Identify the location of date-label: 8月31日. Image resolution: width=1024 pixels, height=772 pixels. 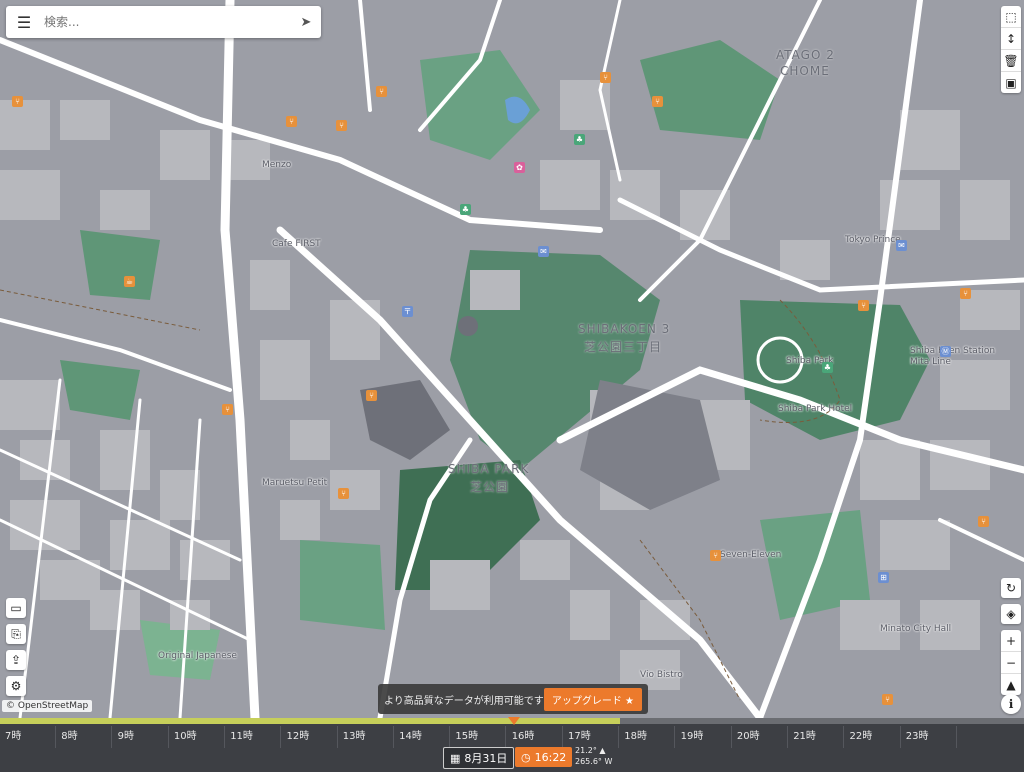
(486, 758).